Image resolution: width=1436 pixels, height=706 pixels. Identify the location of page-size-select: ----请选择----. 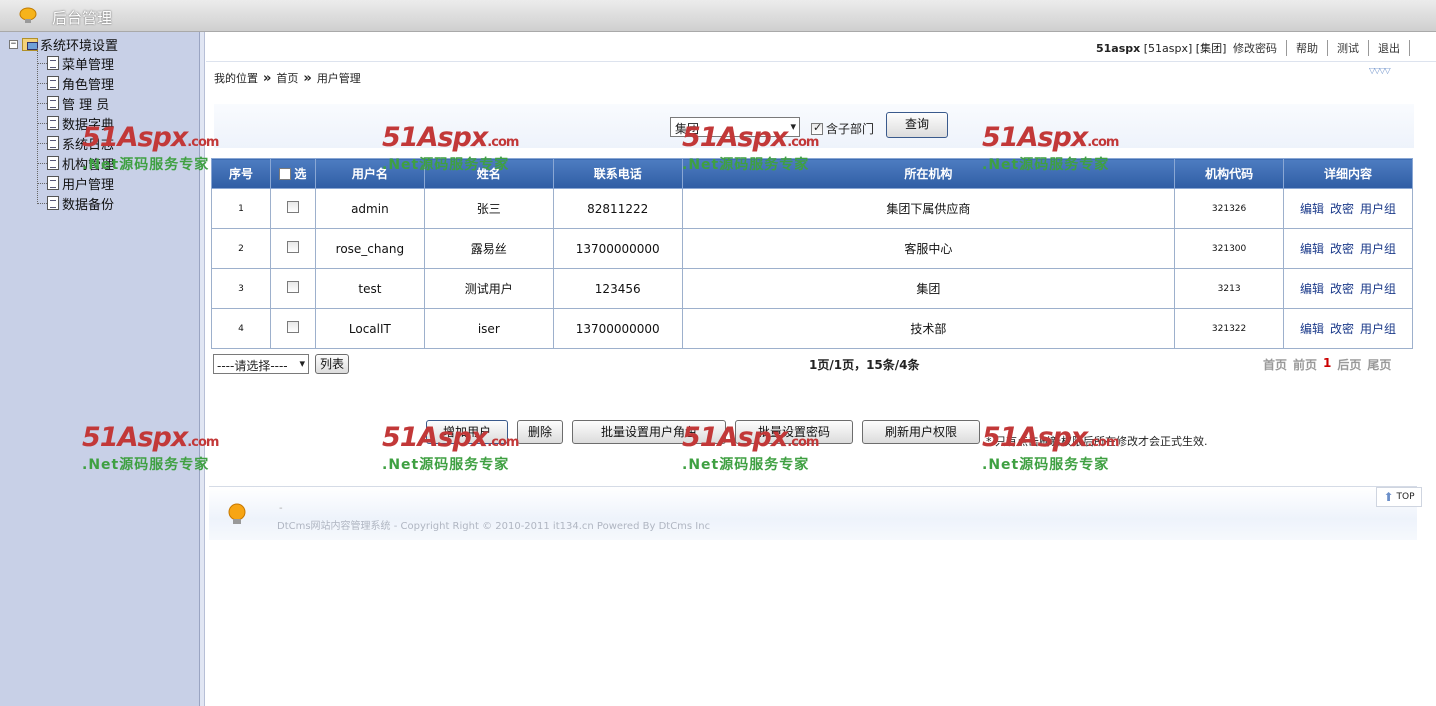
(261, 364).